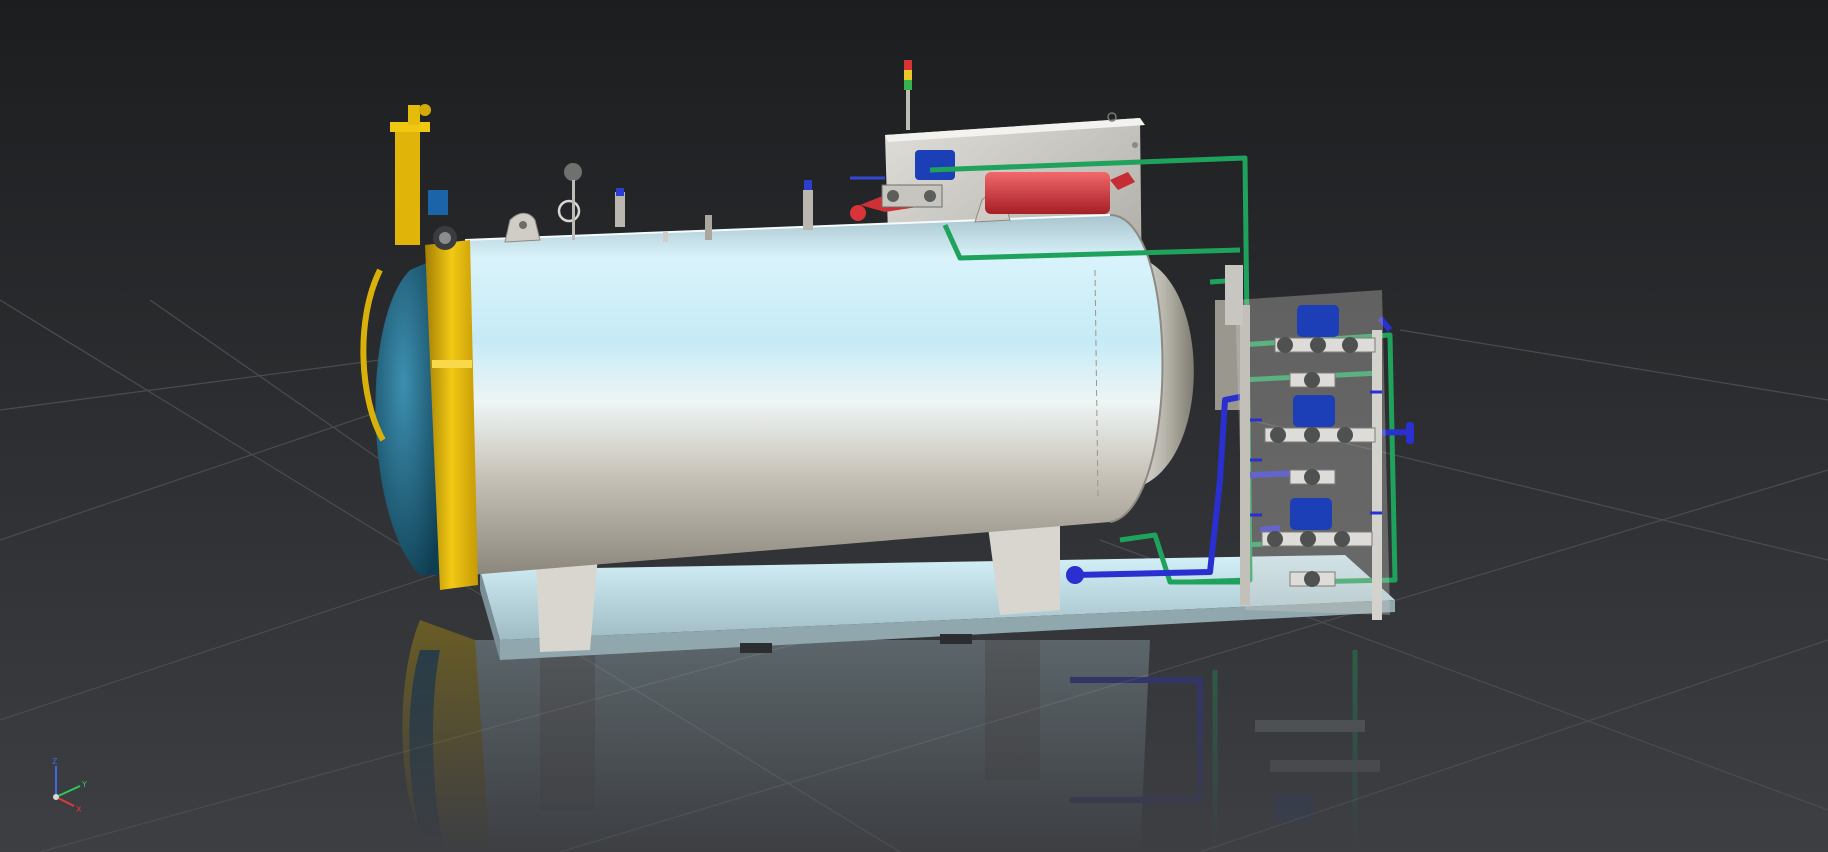  What do you see at coordinates (79, 809) in the screenshot?
I see `x-axis-label: X` at bounding box center [79, 809].